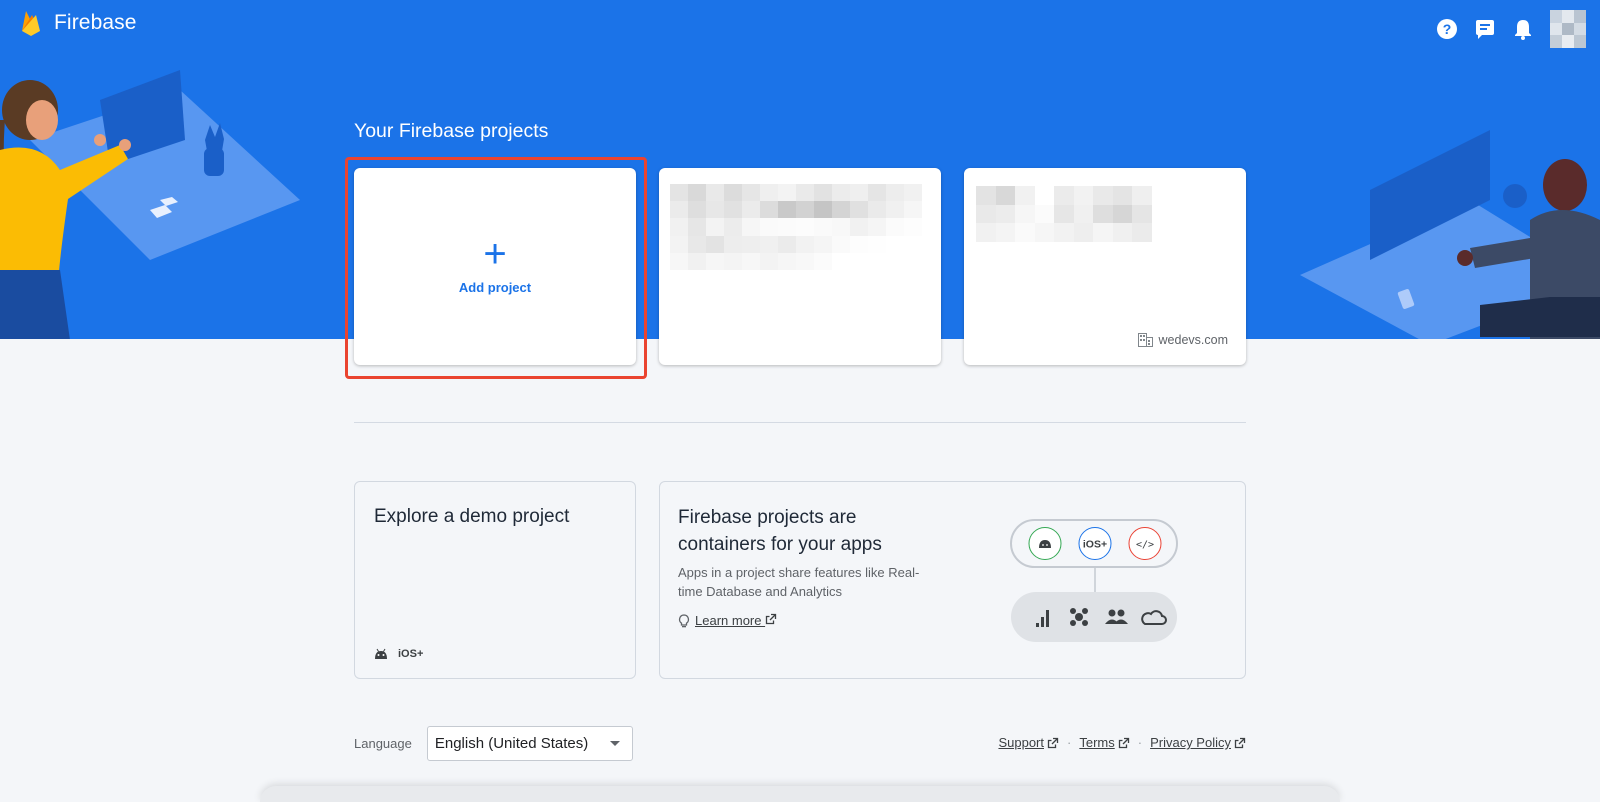  I want to click on dropdown-arrow-icon, so click(614, 743).